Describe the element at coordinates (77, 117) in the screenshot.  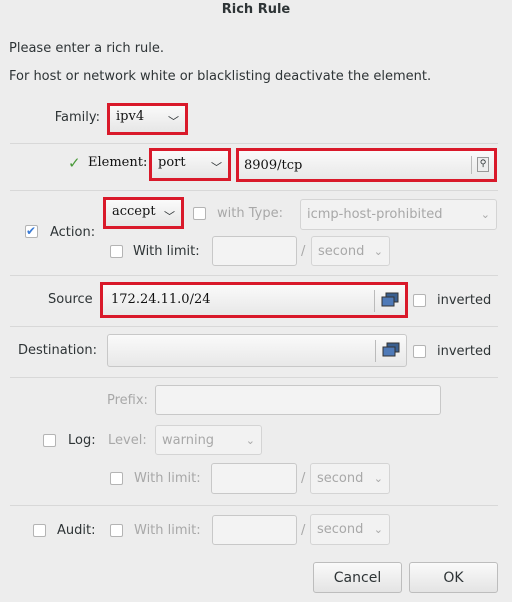
I see `family-label: Family:` at that location.